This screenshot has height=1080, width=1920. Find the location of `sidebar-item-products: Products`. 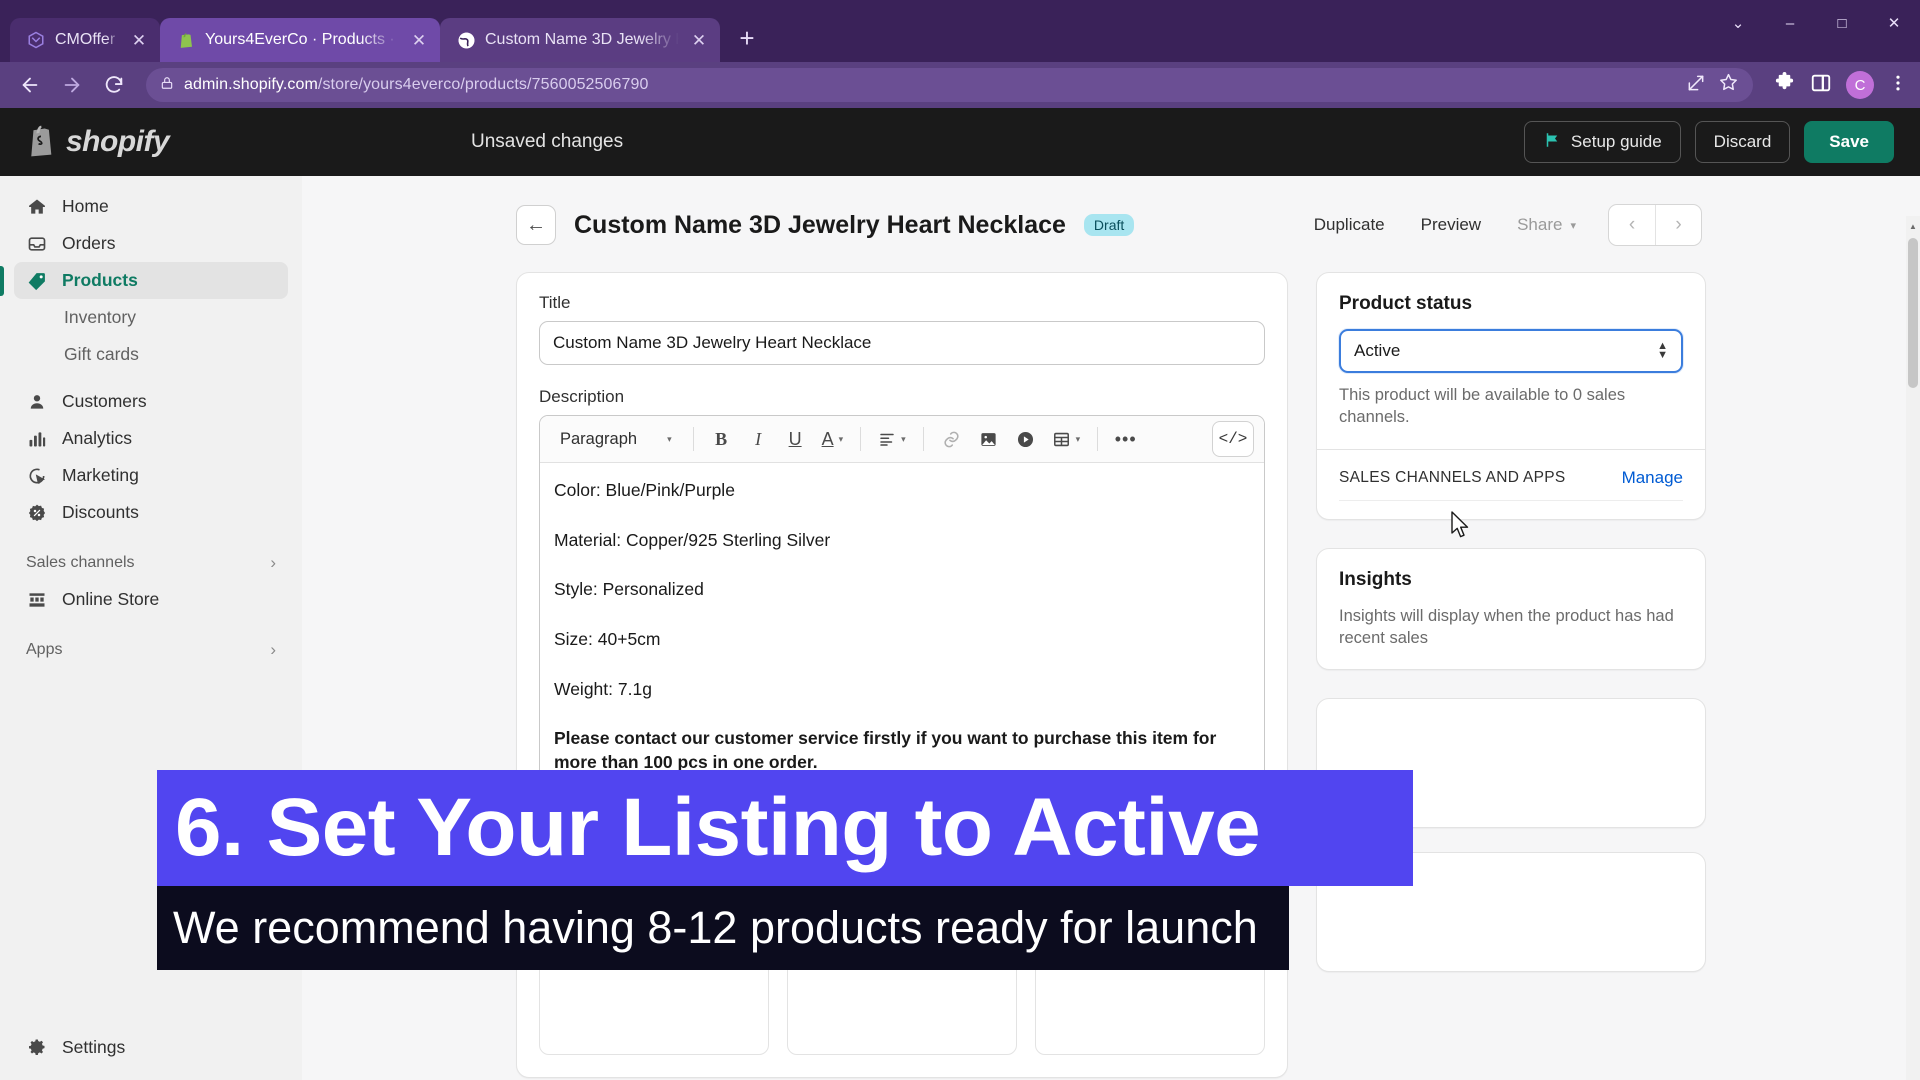

sidebar-item-products: Products is located at coordinates (151, 280).